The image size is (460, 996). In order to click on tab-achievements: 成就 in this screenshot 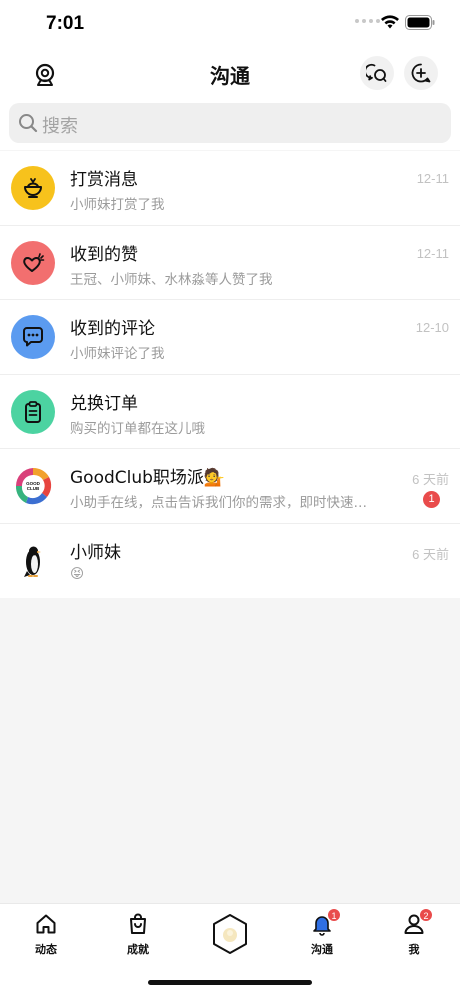, I will do `click(138, 934)`.